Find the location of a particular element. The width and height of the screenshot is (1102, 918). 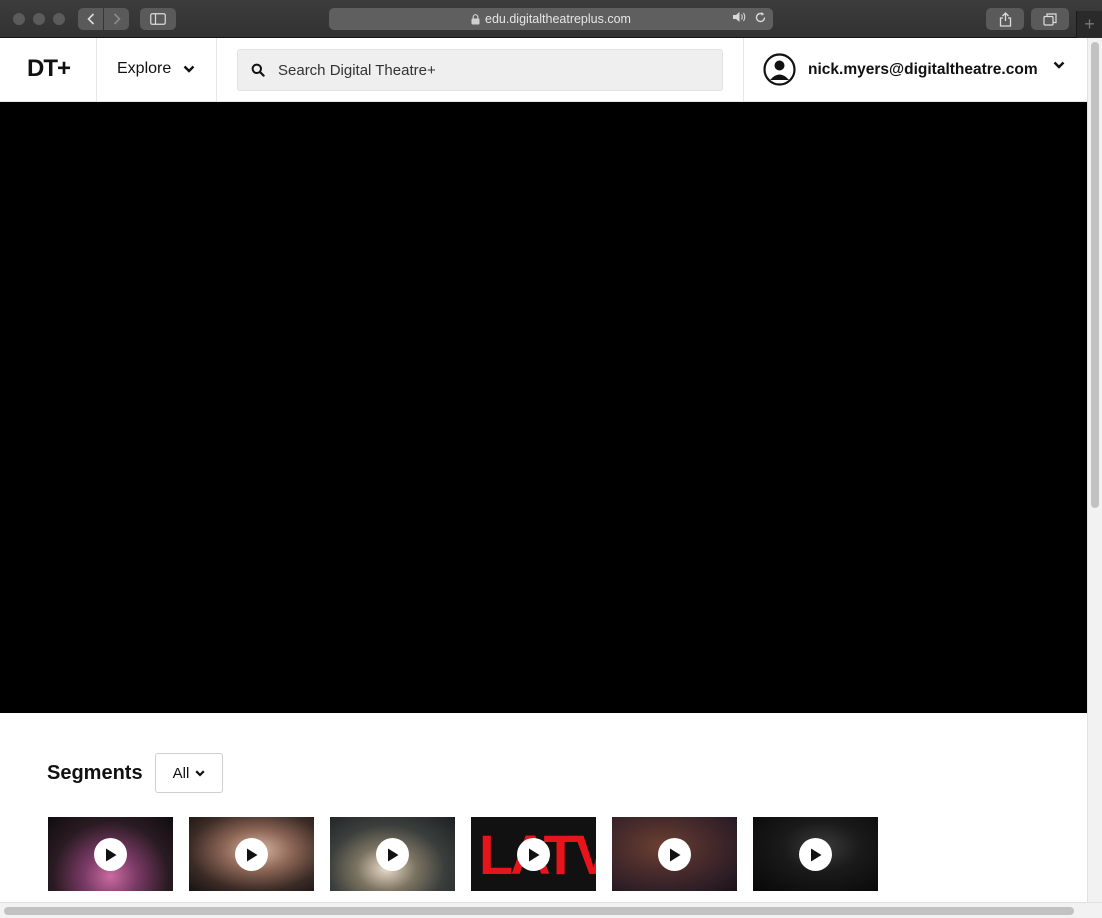

chevron-right-icon is located at coordinates (117, 19).